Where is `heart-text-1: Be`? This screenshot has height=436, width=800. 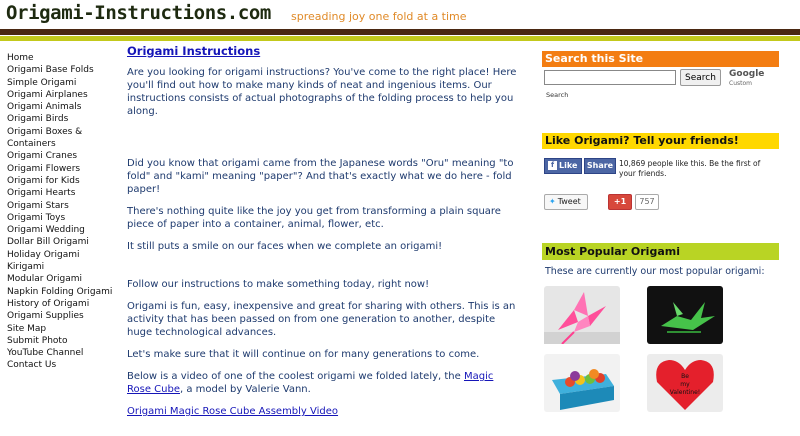 heart-text-1: Be is located at coordinates (685, 376).